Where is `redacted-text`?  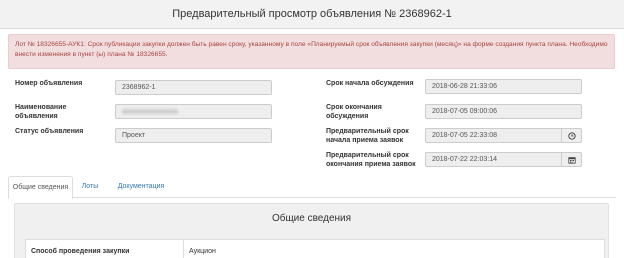
redacted-text is located at coordinates (150, 111).